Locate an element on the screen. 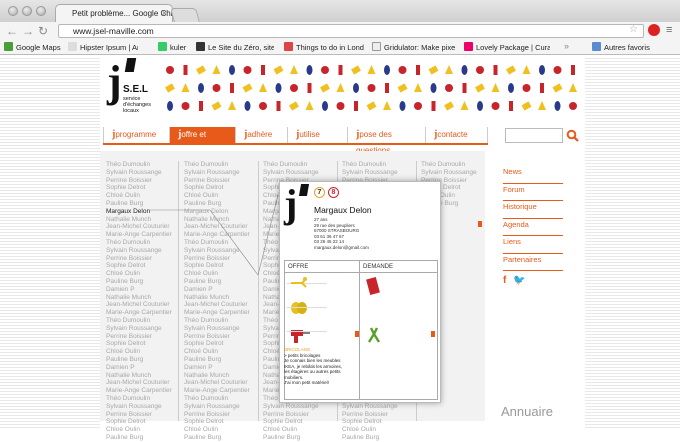 The height and width of the screenshot is (442, 680). offer-scroll-marker is located at coordinates (357, 334).